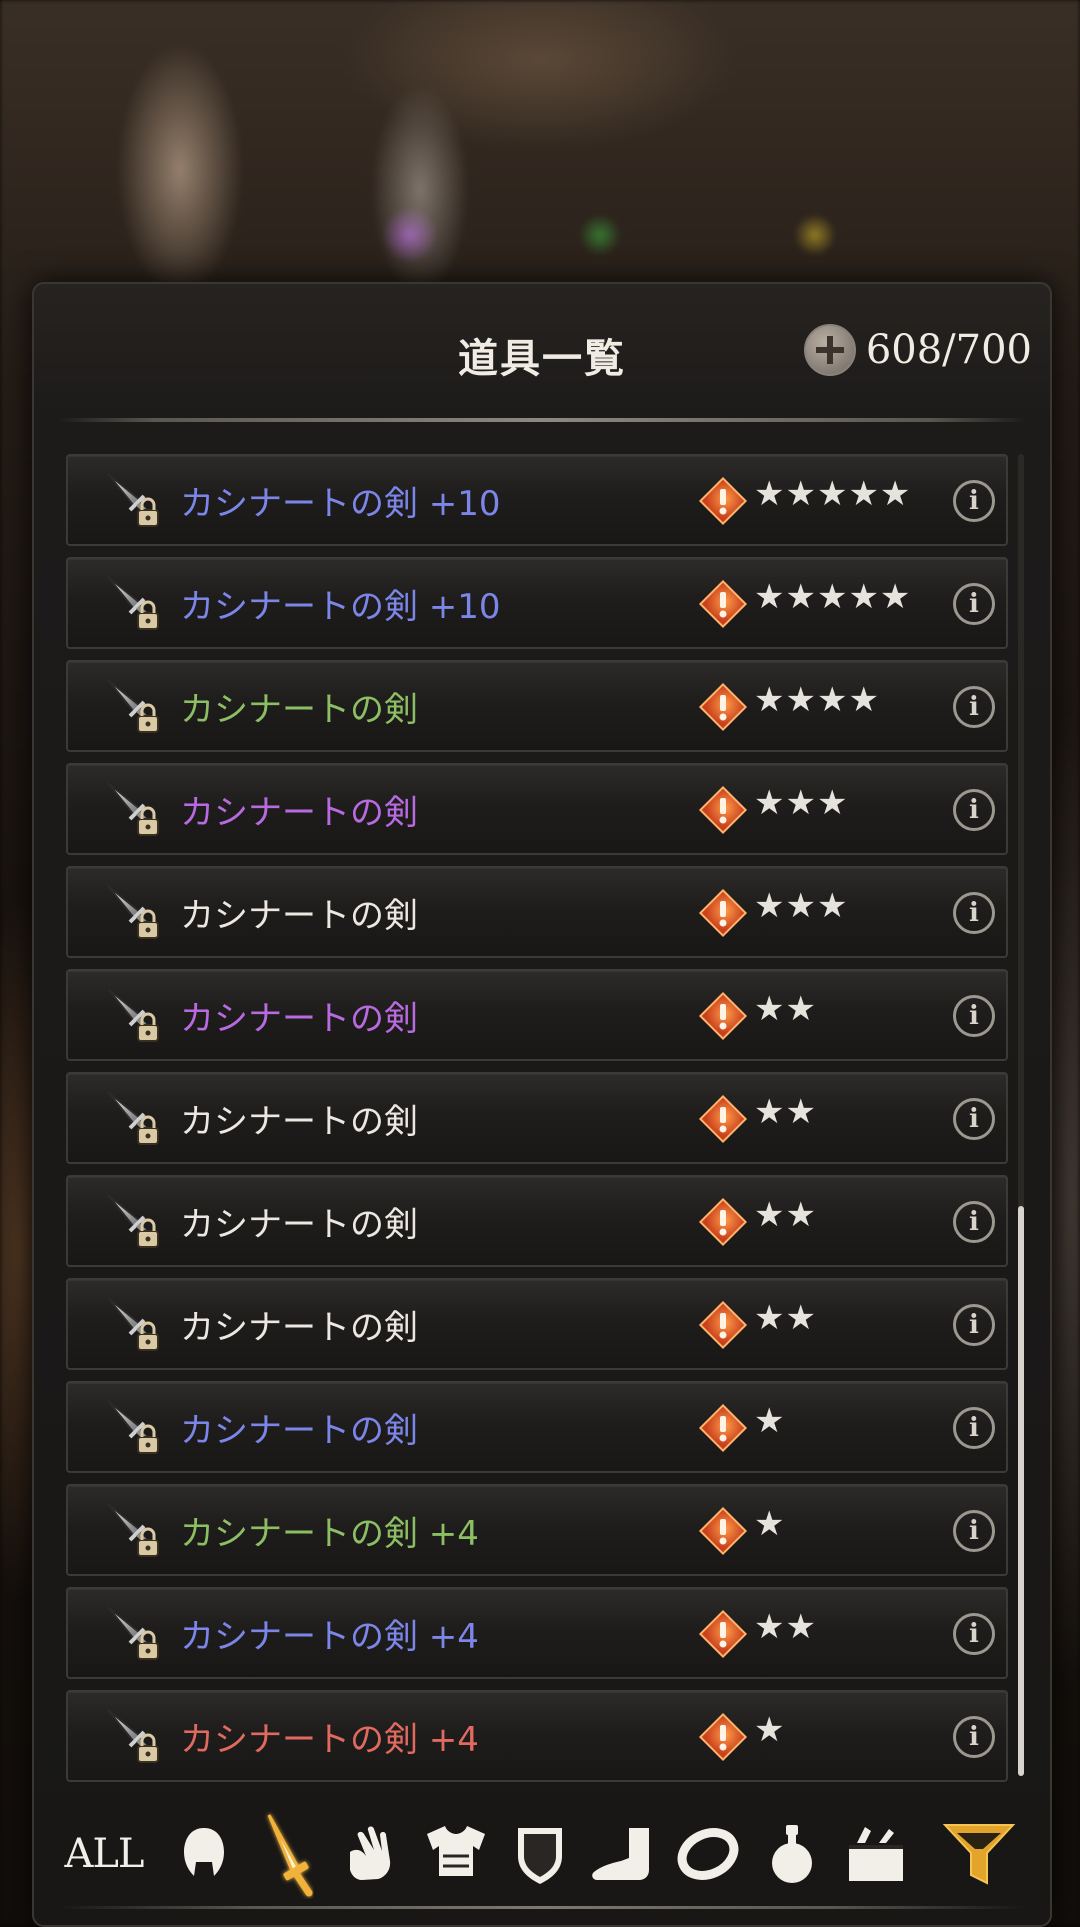 This screenshot has height=1927, width=1080. I want to click on filter-all: ALL, so click(104, 1854).